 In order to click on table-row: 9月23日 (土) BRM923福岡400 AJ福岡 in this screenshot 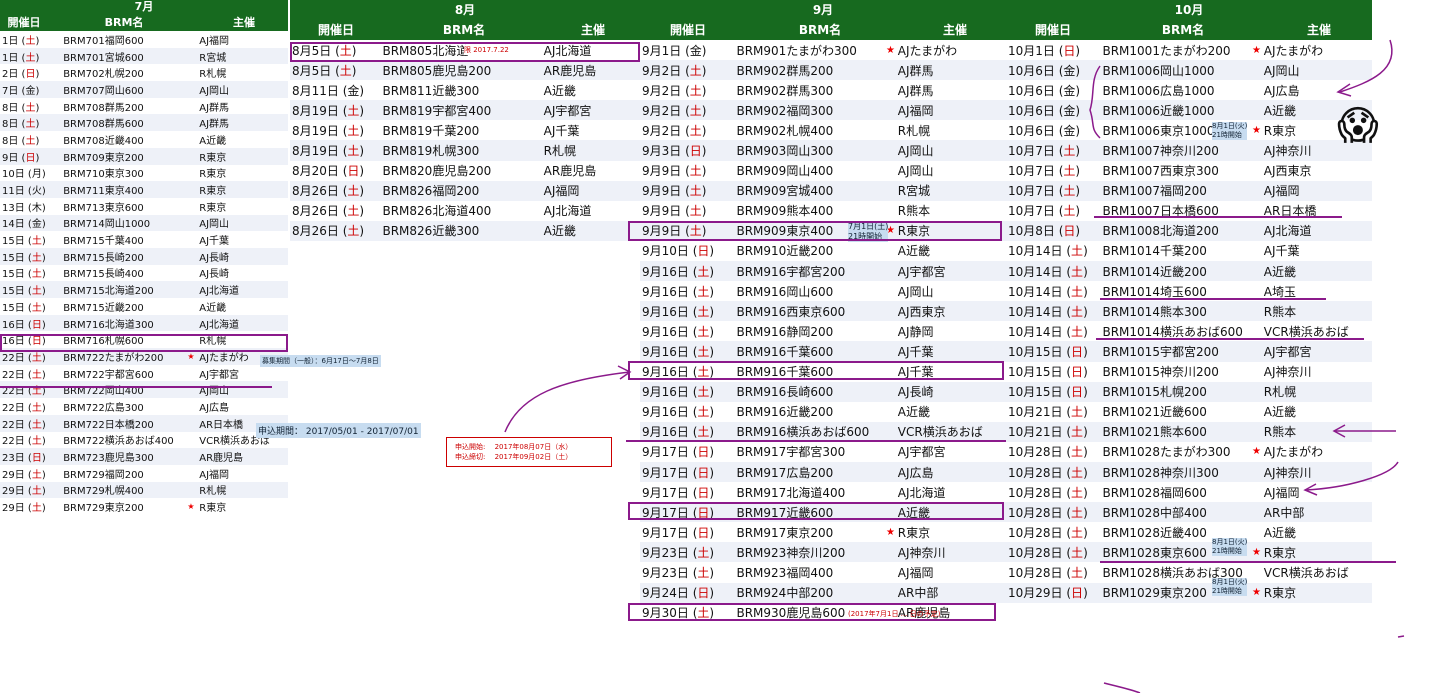, I will do `click(823, 572)`.